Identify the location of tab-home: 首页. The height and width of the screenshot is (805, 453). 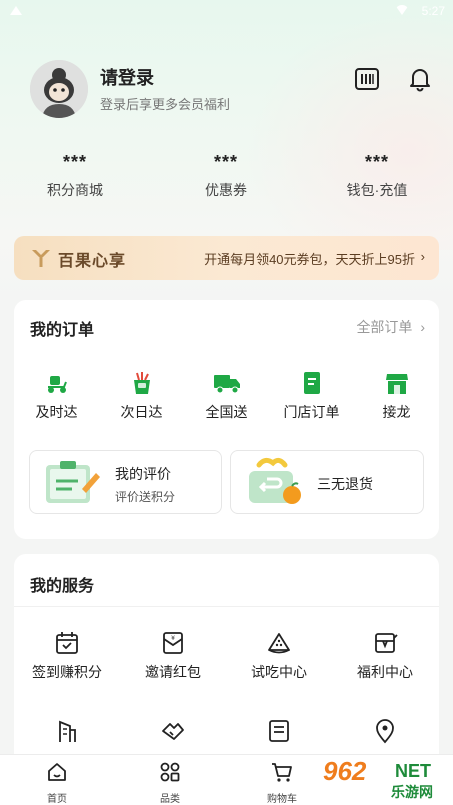
(57, 783).